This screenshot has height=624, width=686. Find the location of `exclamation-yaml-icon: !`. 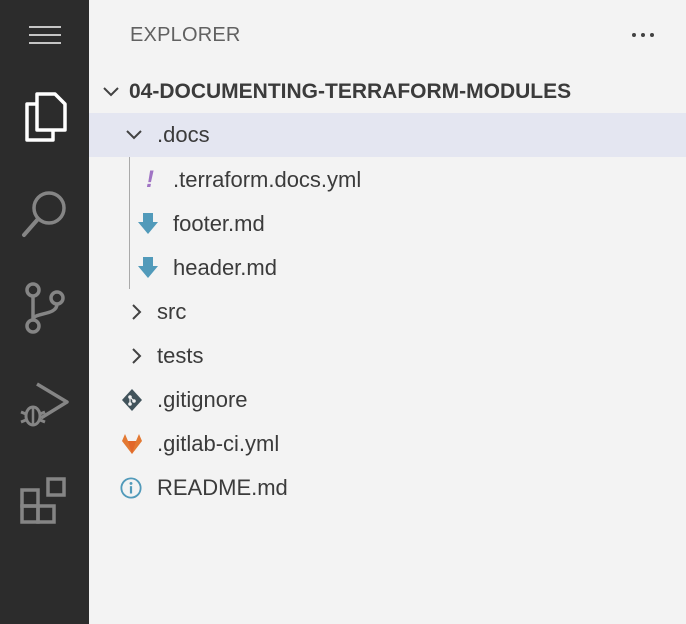

exclamation-yaml-icon: ! is located at coordinates (150, 179).